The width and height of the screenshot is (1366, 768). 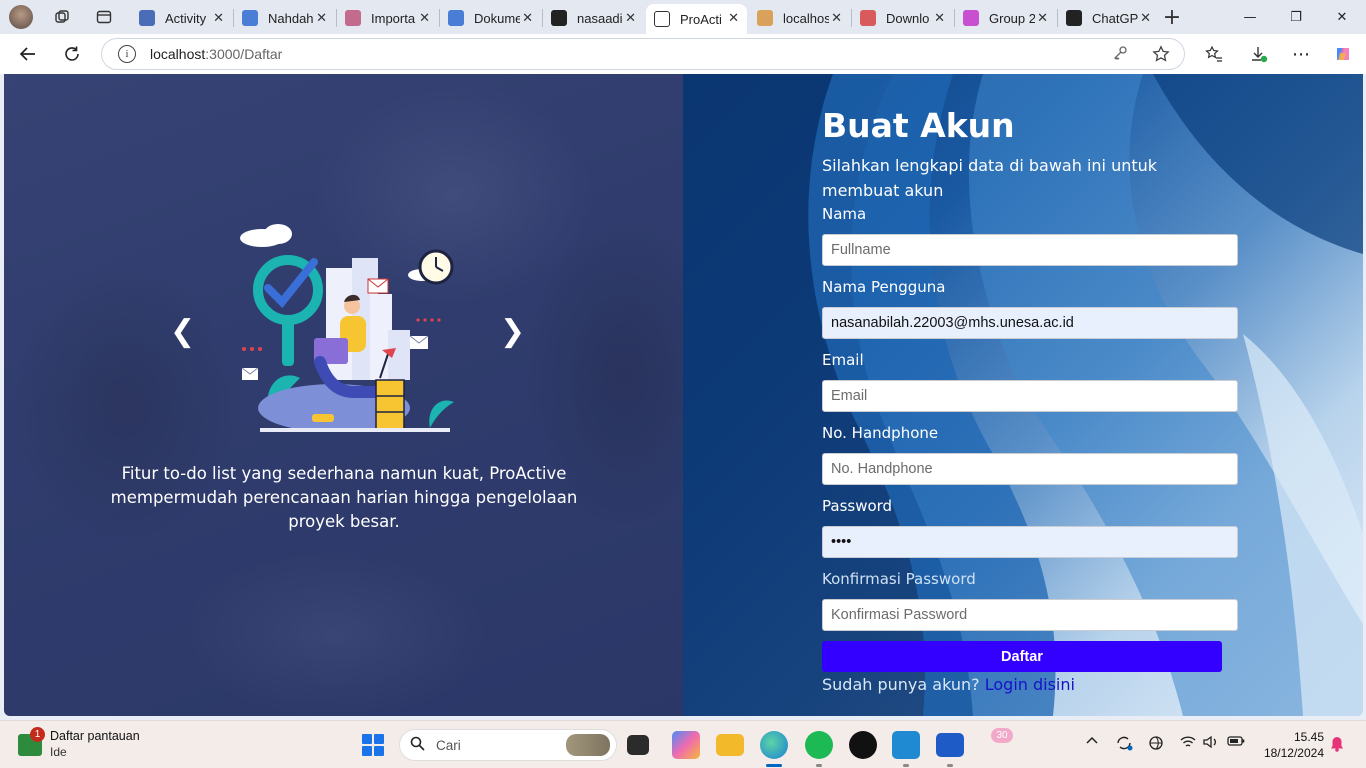 I want to click on search-icon, so click(x=417, y=745).